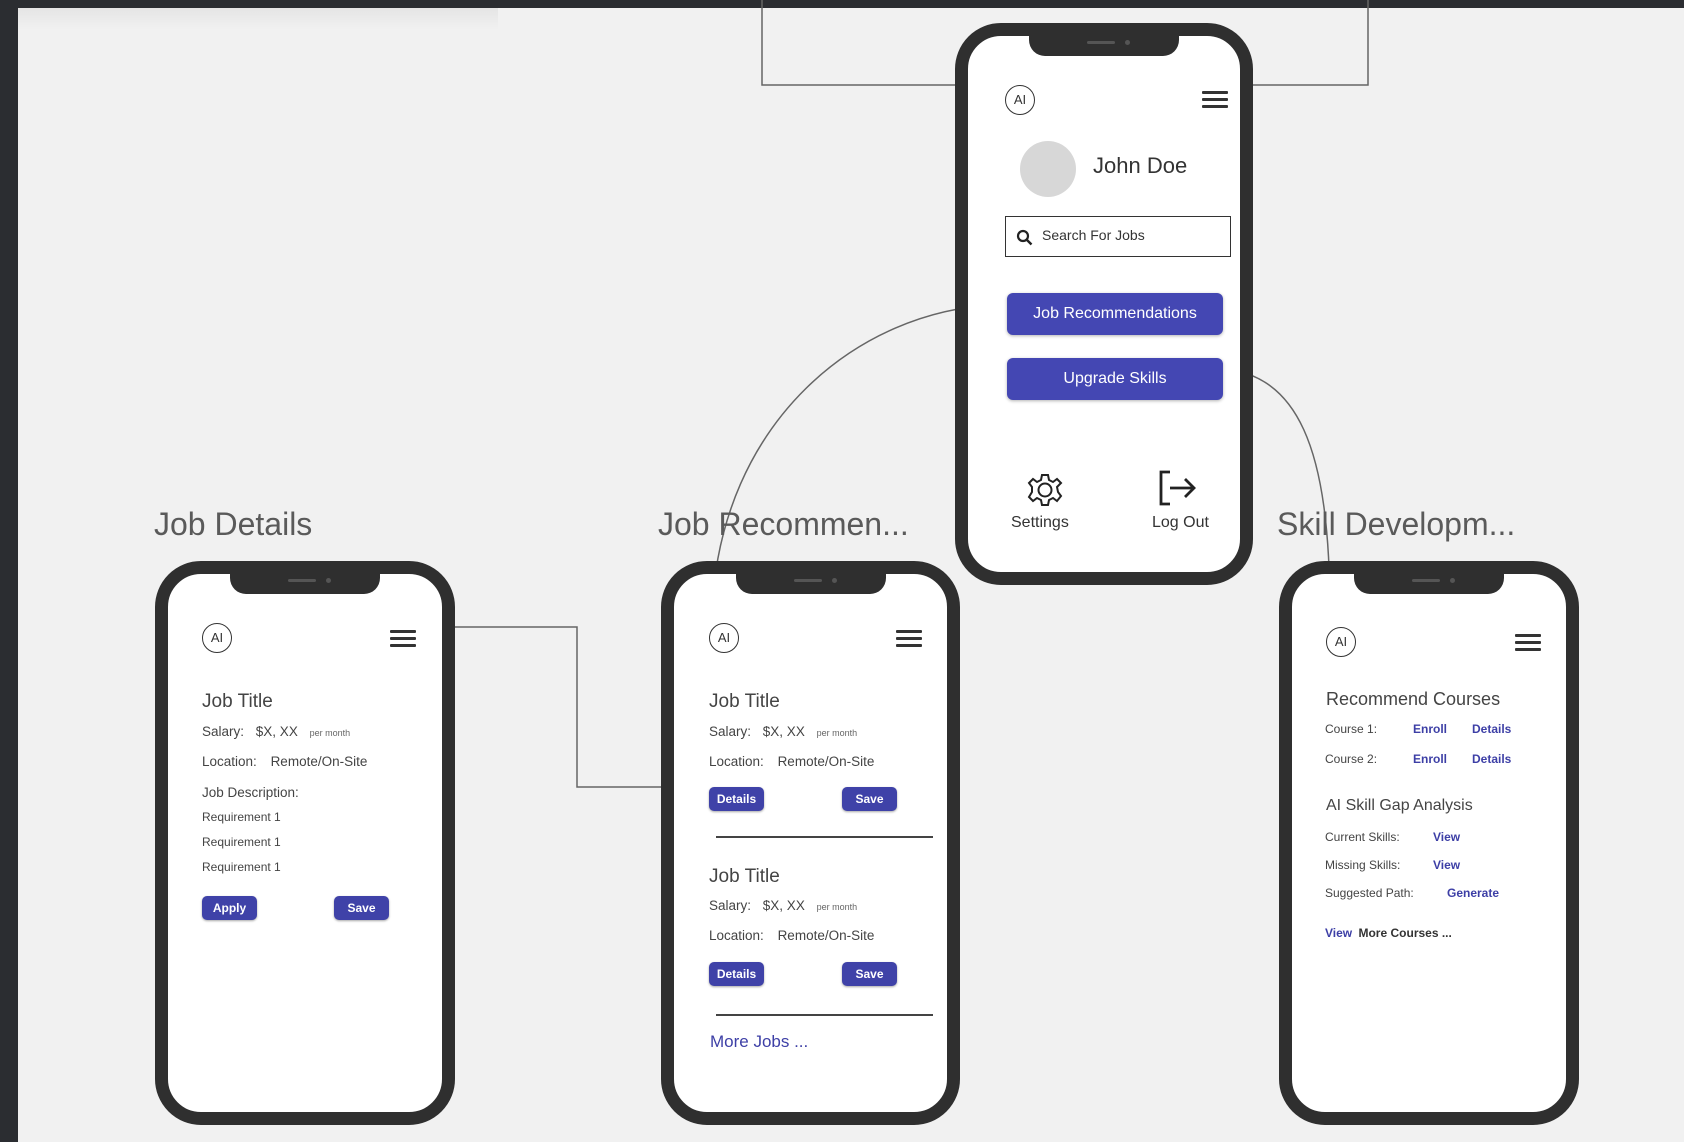  What do you see at coordinates (1362, 837) in the screenshot?
I see `current-skills-label: Current Skills:` at bounding box center [1362, 837].